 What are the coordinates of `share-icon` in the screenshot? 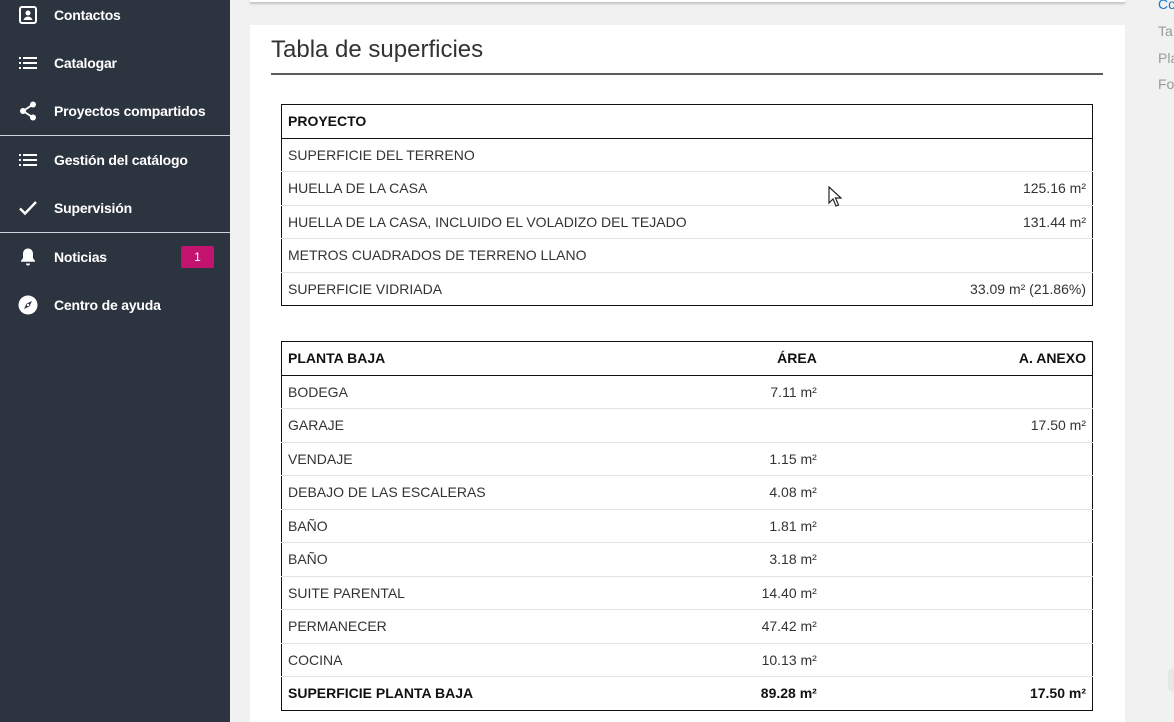 It's located at (28, 111).